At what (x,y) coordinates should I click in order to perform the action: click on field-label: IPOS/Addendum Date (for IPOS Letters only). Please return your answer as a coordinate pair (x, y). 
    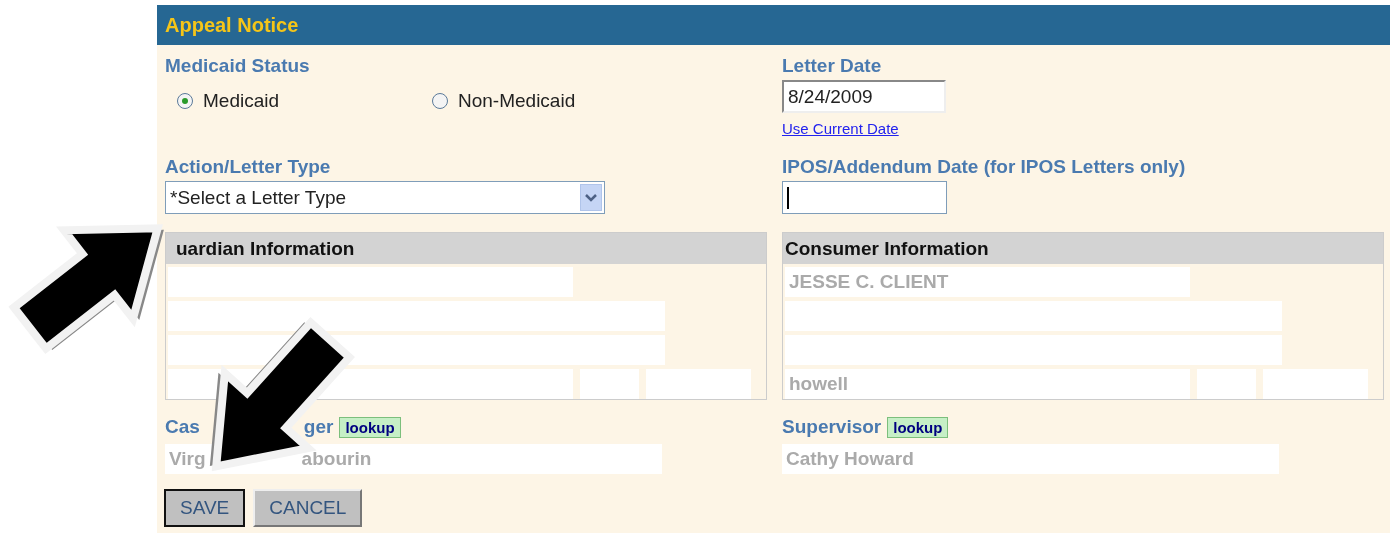
    Looking at the image, I should click on (984, 167).